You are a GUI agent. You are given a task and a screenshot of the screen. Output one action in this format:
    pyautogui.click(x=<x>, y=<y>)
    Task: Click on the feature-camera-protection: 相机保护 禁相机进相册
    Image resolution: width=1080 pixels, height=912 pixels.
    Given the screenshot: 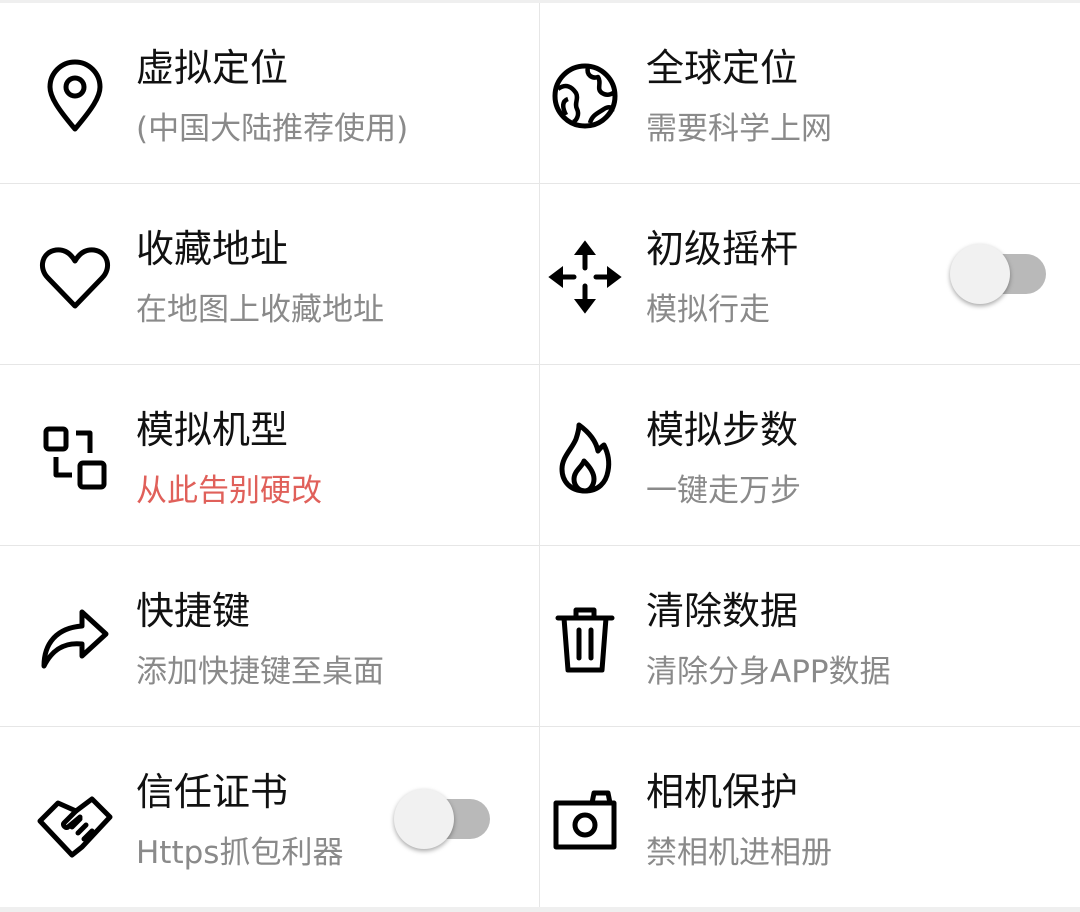 What is the action you would take?
    pyautogui.click(x=810, y=817)
    